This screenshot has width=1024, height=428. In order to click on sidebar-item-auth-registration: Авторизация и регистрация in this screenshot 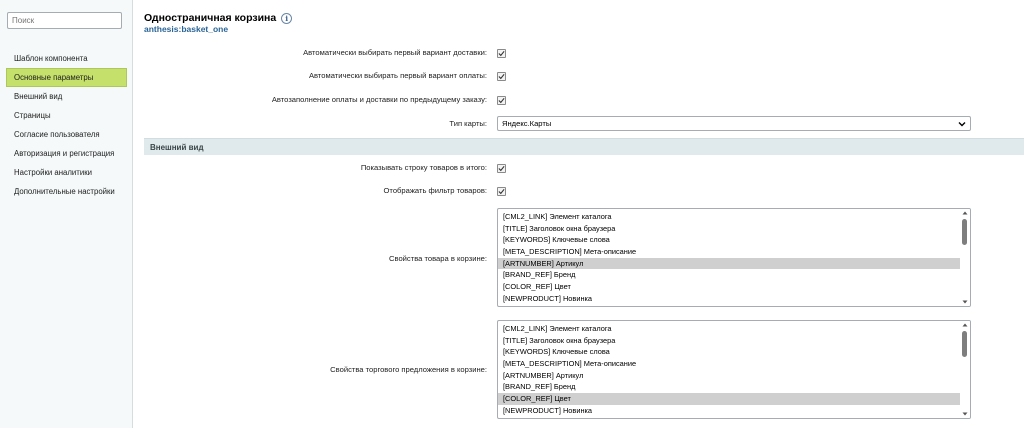, I will do `click(66, 153)`.